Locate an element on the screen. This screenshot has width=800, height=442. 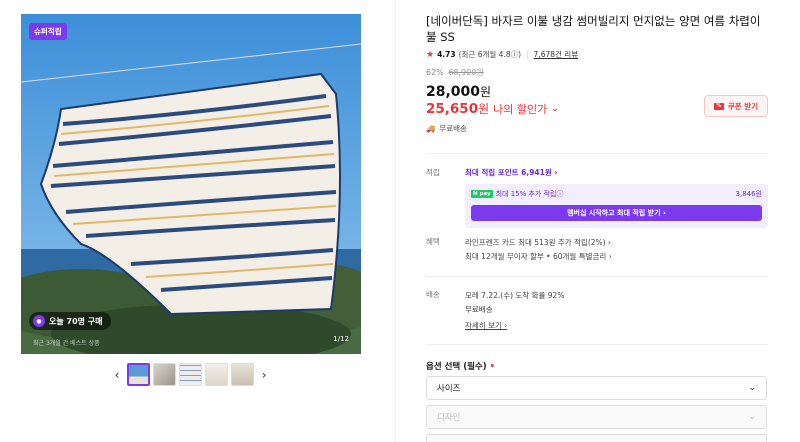
truck-icon: 🚚 is located at coordinates (431, 128).